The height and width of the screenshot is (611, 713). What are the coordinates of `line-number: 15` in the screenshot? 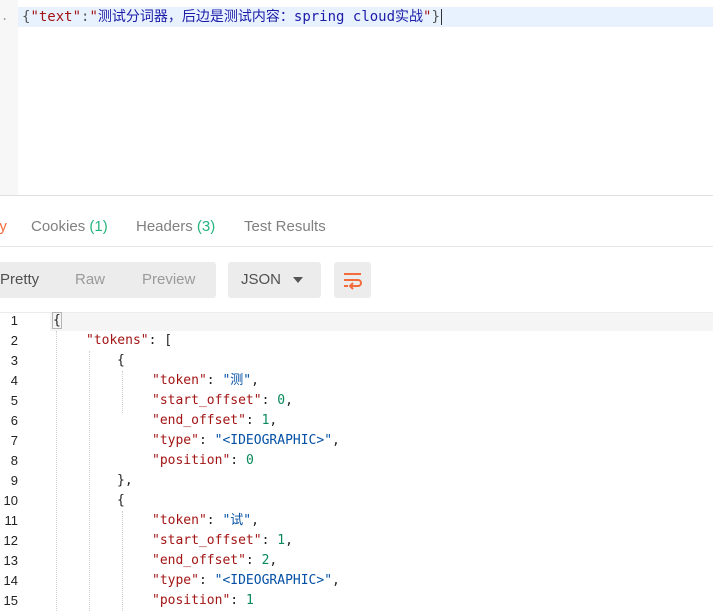 It's located at (10, 600).